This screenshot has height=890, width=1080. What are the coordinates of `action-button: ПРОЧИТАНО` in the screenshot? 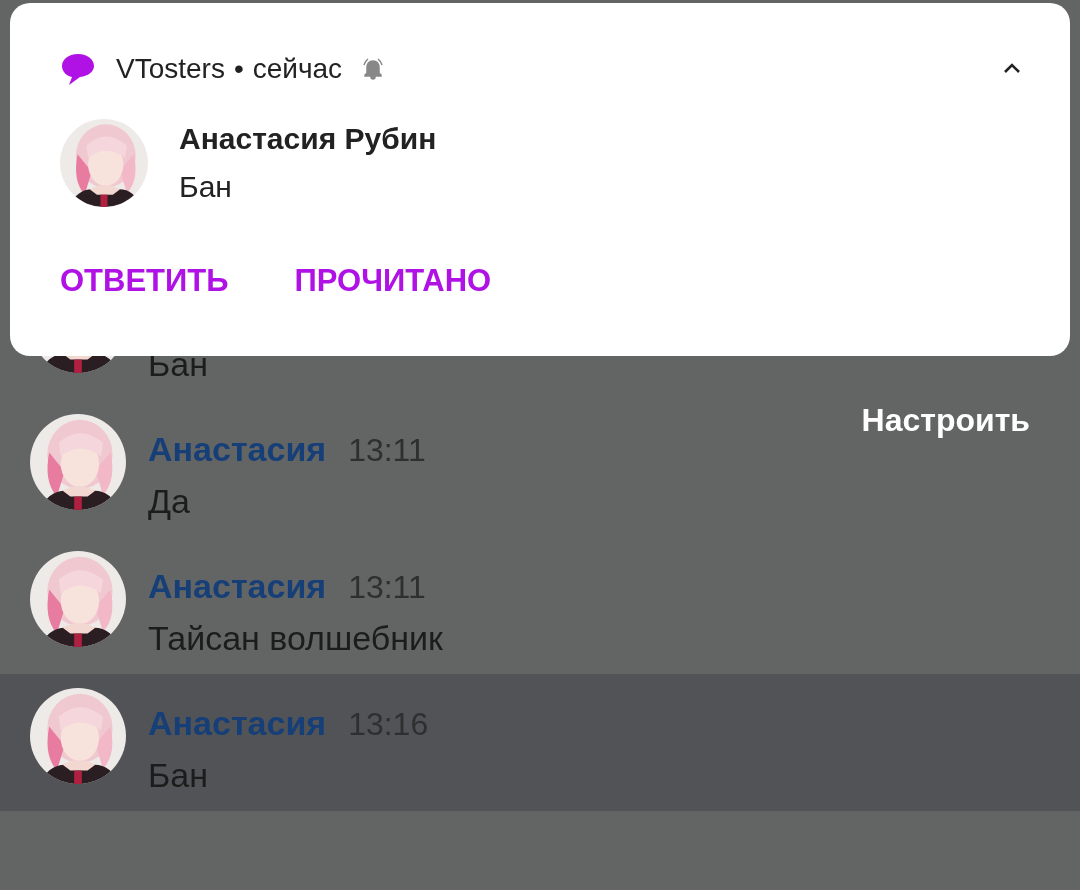 It's located at (393, 281).